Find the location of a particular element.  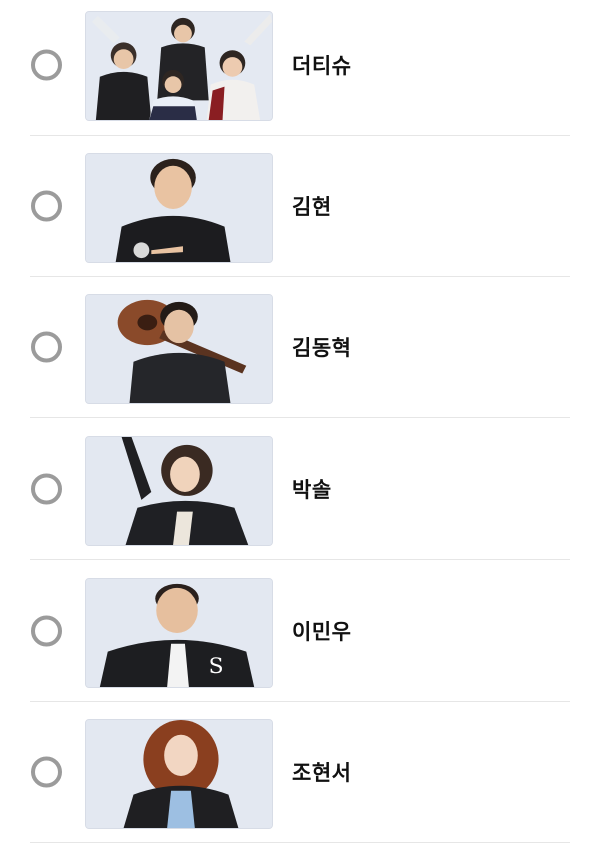

list-item: 박솔 is located at coordinates (300, 489).